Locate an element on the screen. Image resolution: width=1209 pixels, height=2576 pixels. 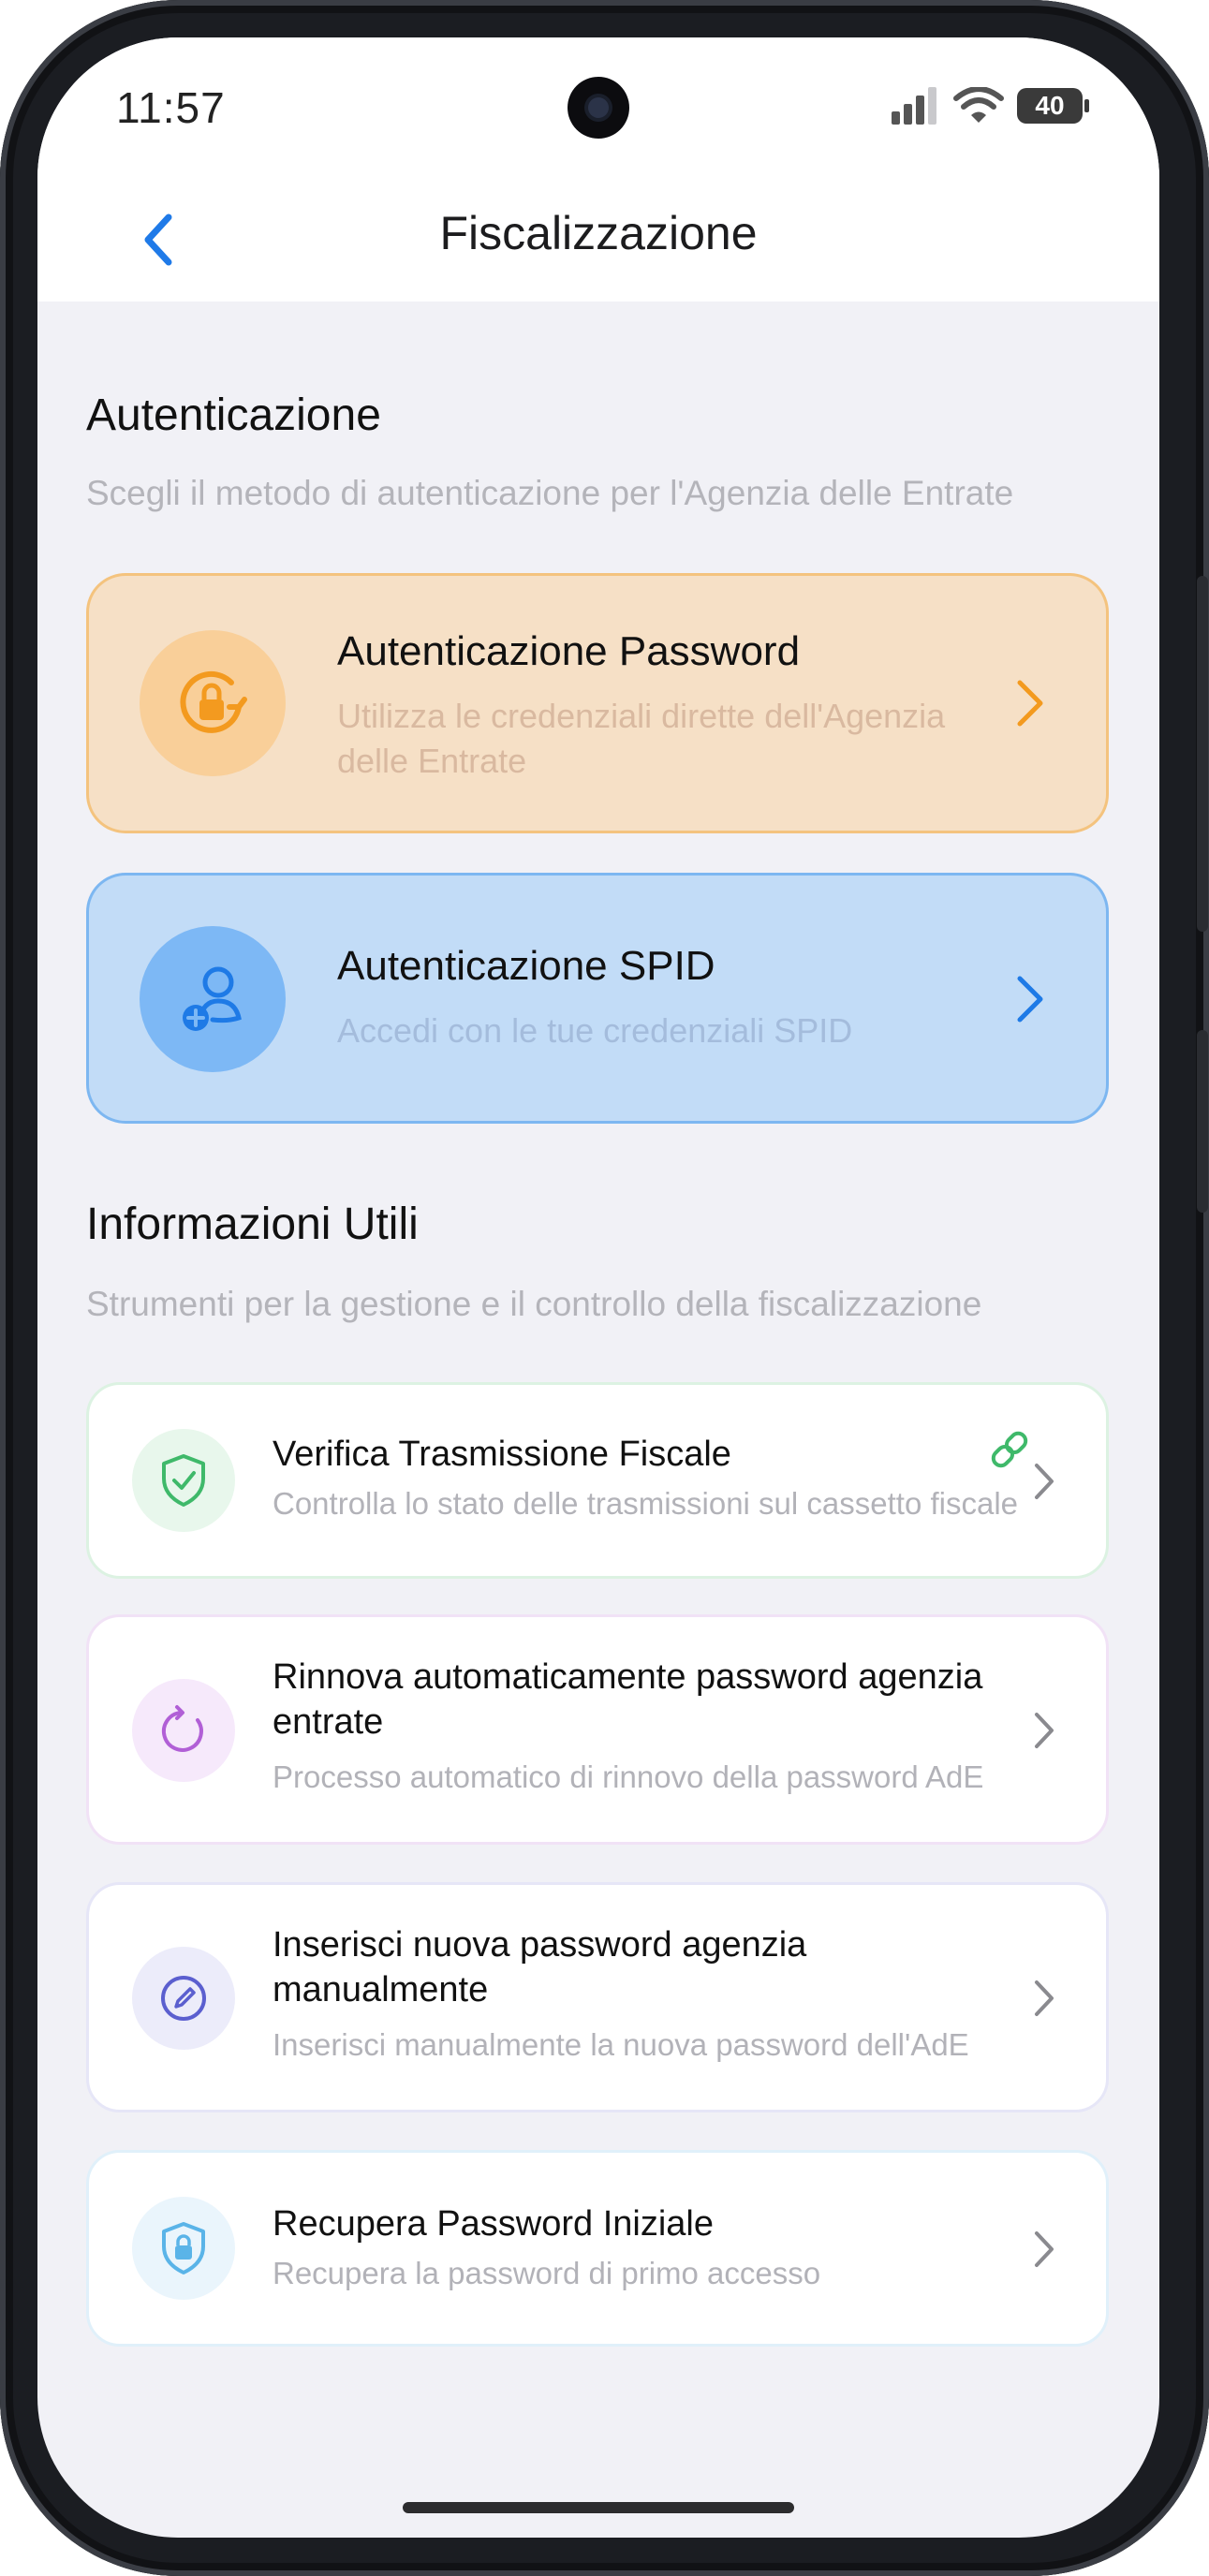
refresh-icon is located at coordinates (182, 1728).